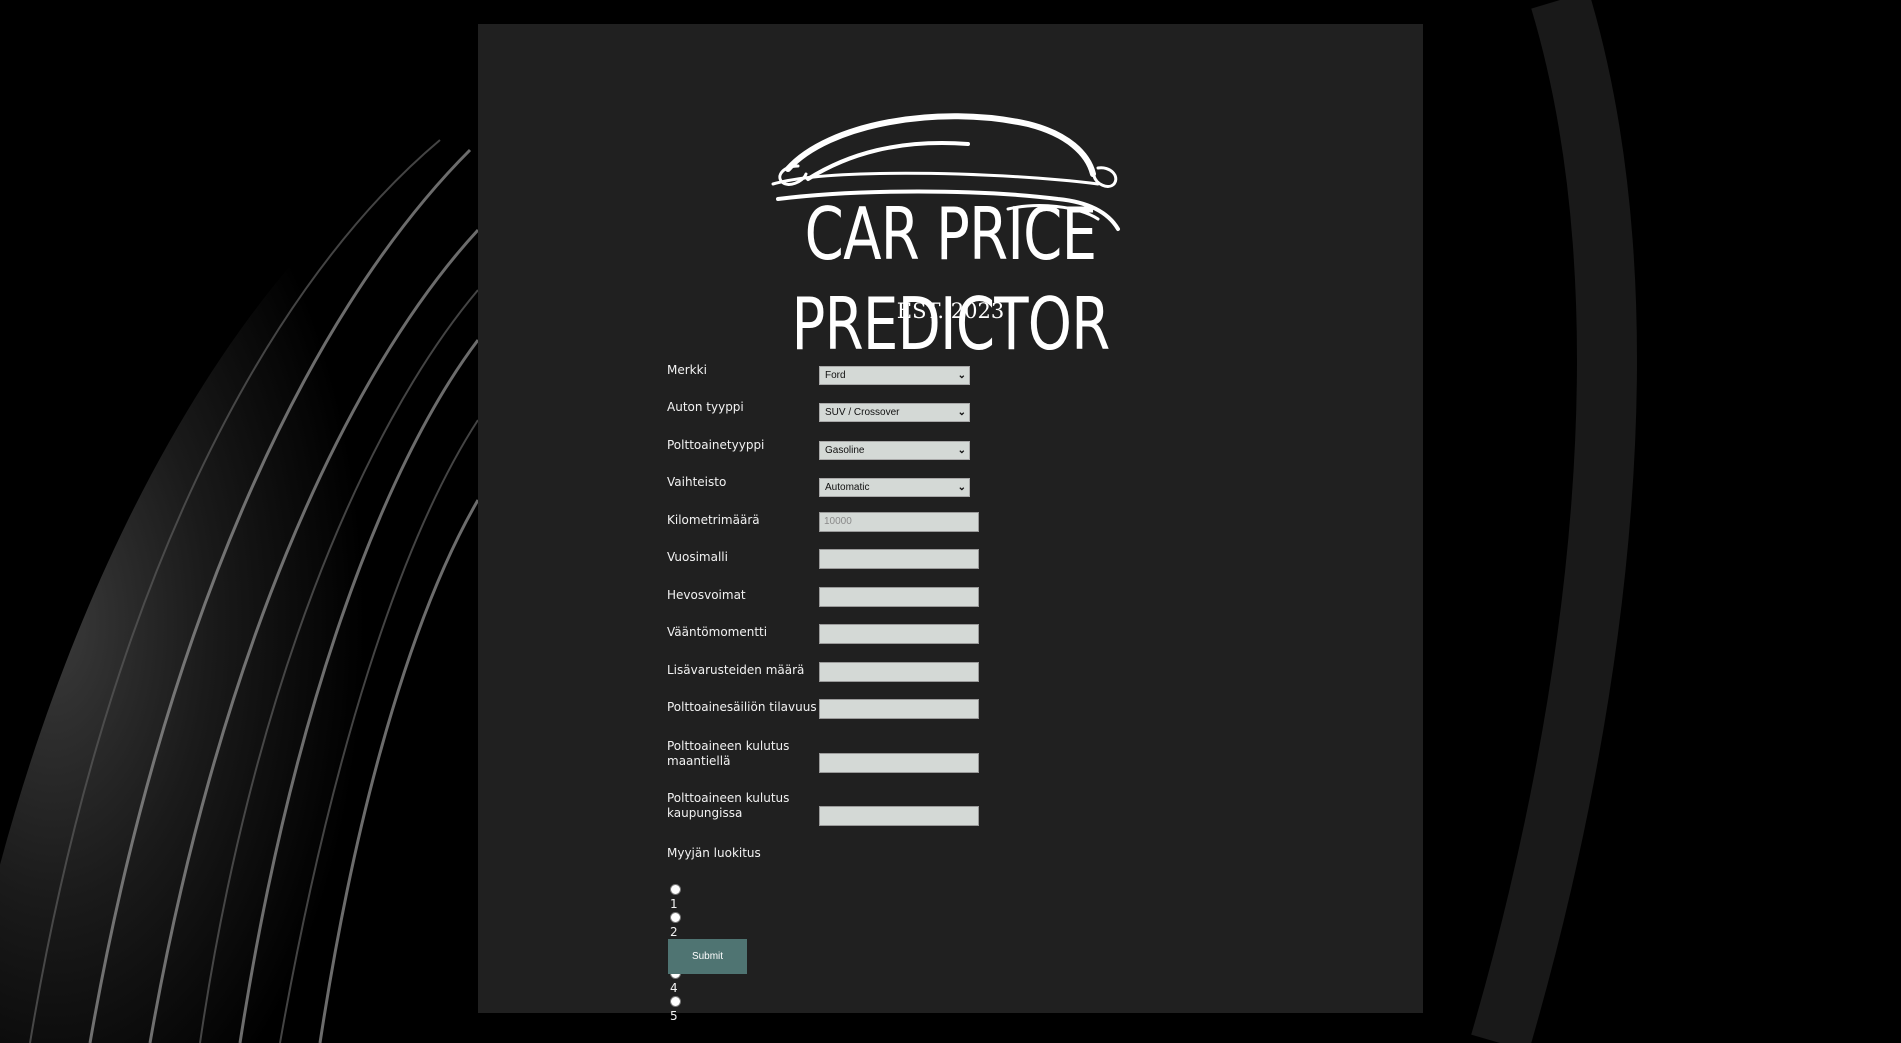  Describe the element at coordinates (894, 450) in the screenshot. I see `polttoainetyyppi-select: Gasoline ⌄` at that location.